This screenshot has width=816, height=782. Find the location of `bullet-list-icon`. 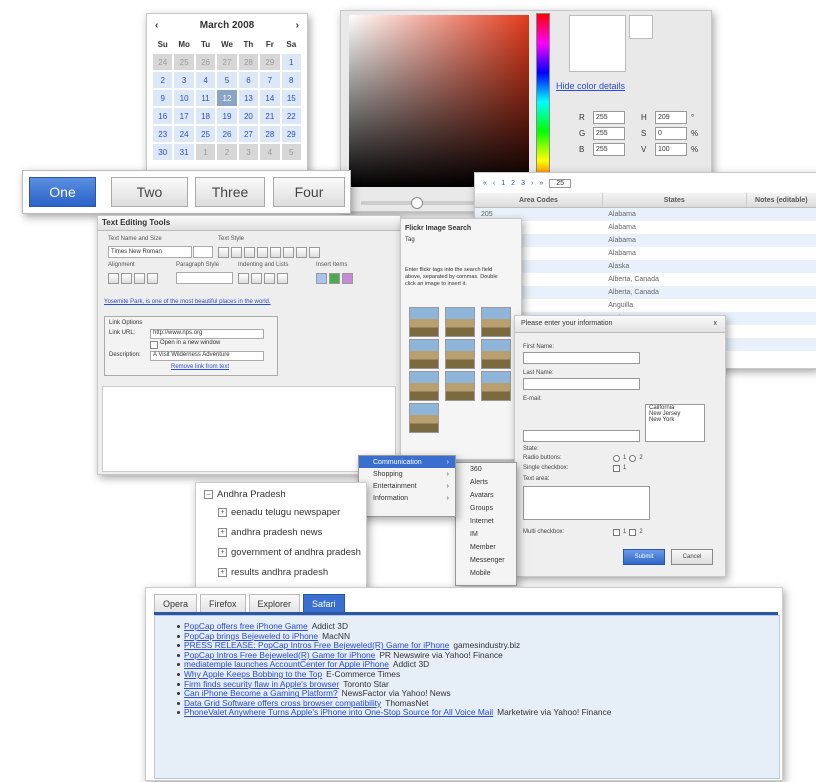

bullet-list-icon is located at coordinates (269, 278).